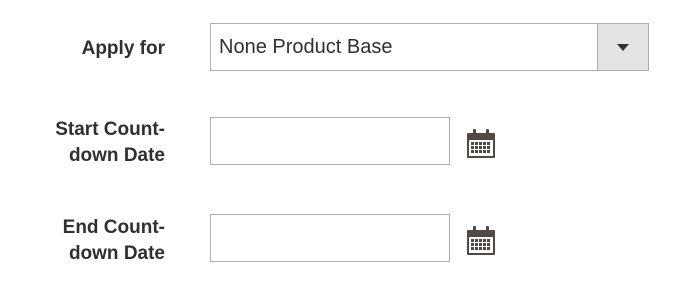 This screenshot has height=307, width=691. I want to click on end-date-calendar-button, so click(481, 240).